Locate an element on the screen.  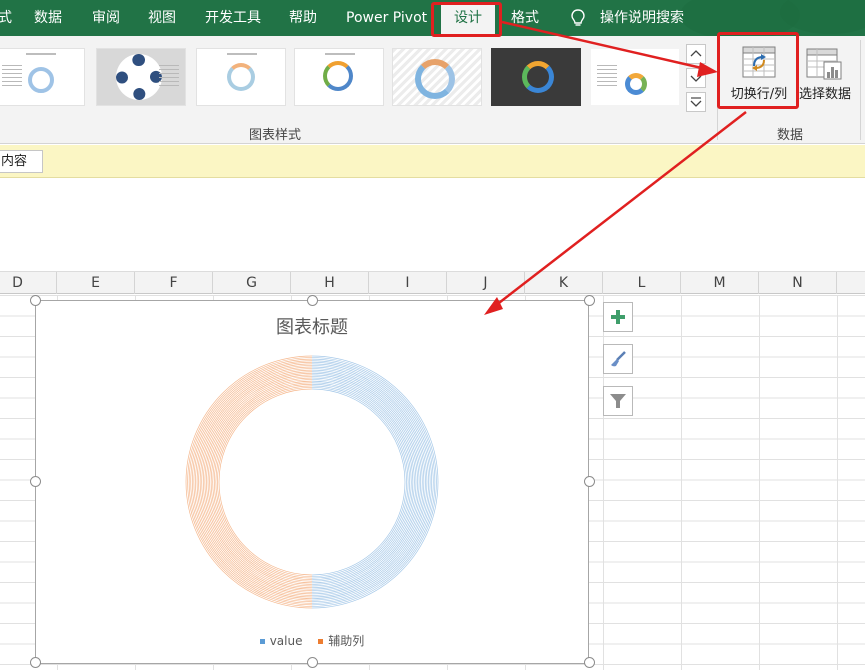
menu-item-review: 审阅 is located at coordinates (106, 18).